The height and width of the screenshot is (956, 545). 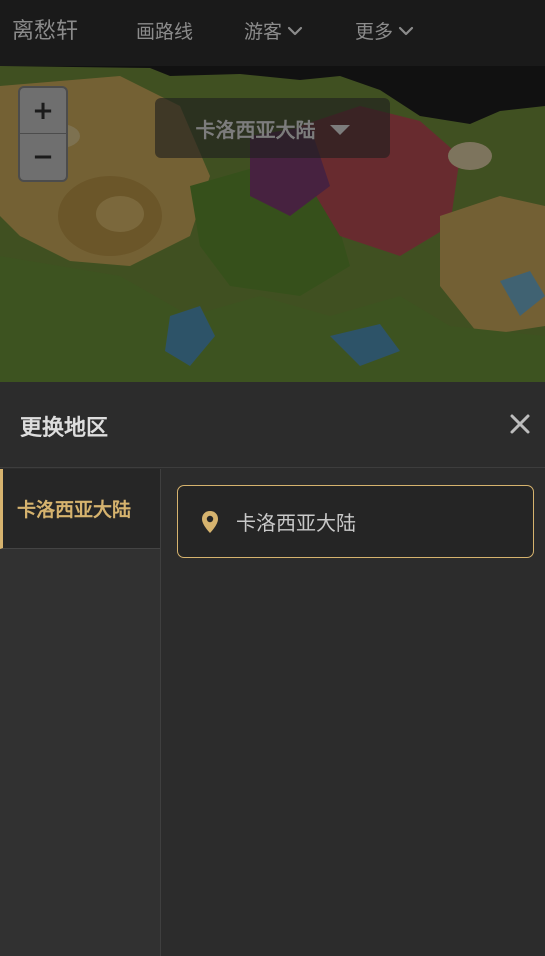 What do you see at coordinates (520, 424) in the screenshot?
I see `close-icon` at bounding box center [520, 424].